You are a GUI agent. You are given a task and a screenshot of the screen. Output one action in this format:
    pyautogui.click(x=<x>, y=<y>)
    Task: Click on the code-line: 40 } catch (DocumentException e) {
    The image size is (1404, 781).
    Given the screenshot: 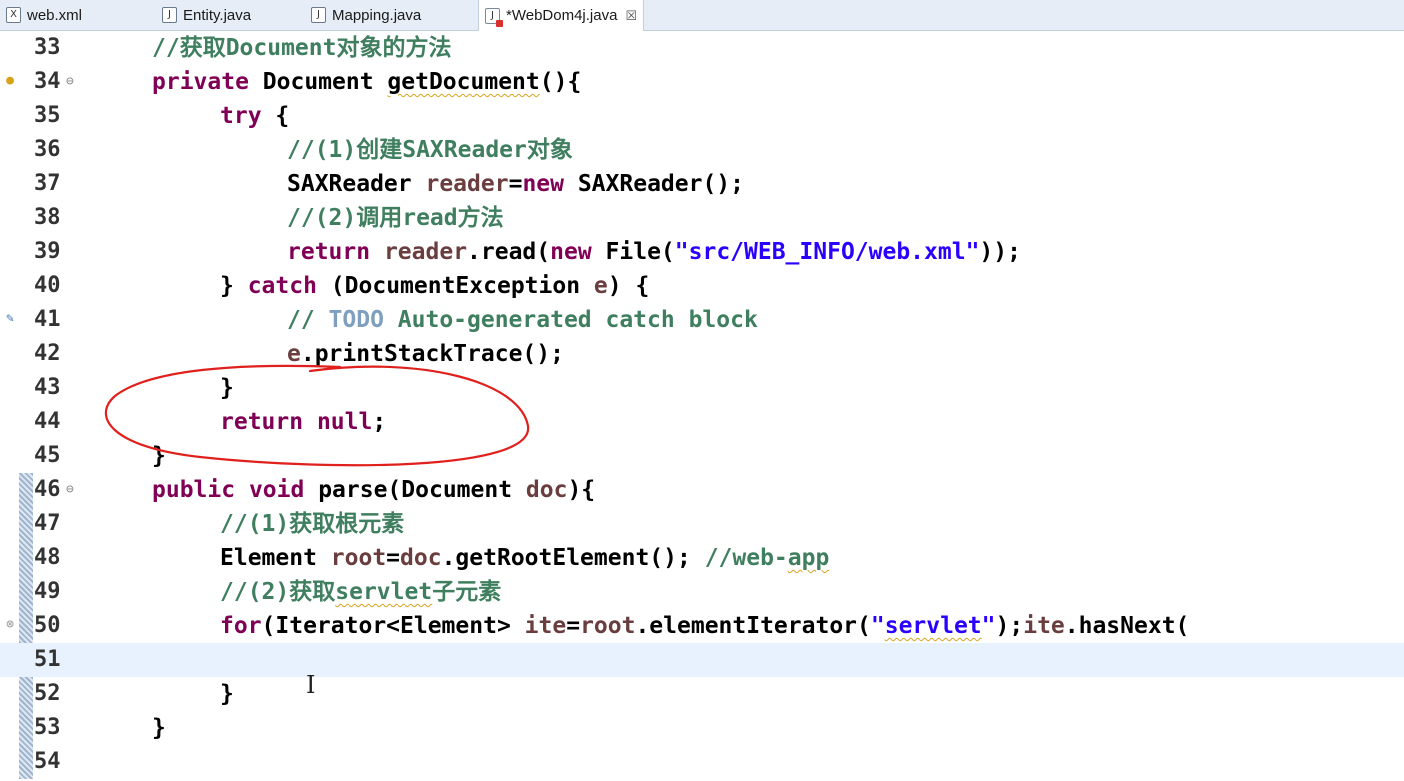 What is the action you would take?
    pyautogui.click(x=702, y=286)
    